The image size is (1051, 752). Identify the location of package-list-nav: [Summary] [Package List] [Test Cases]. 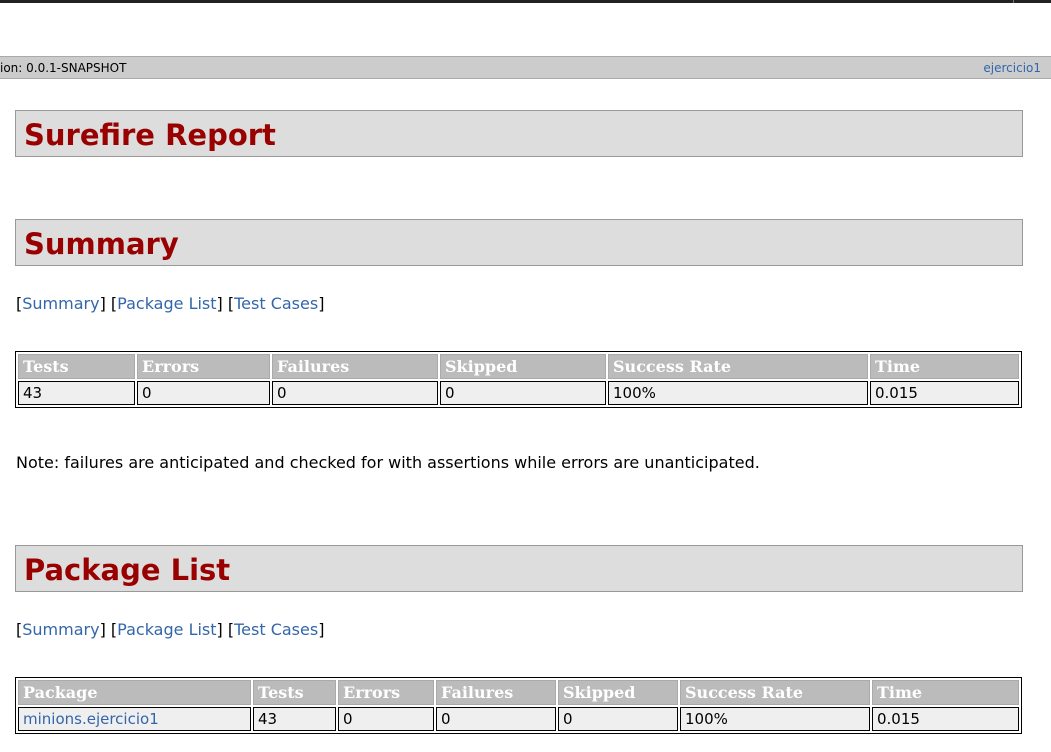
(170, 629).